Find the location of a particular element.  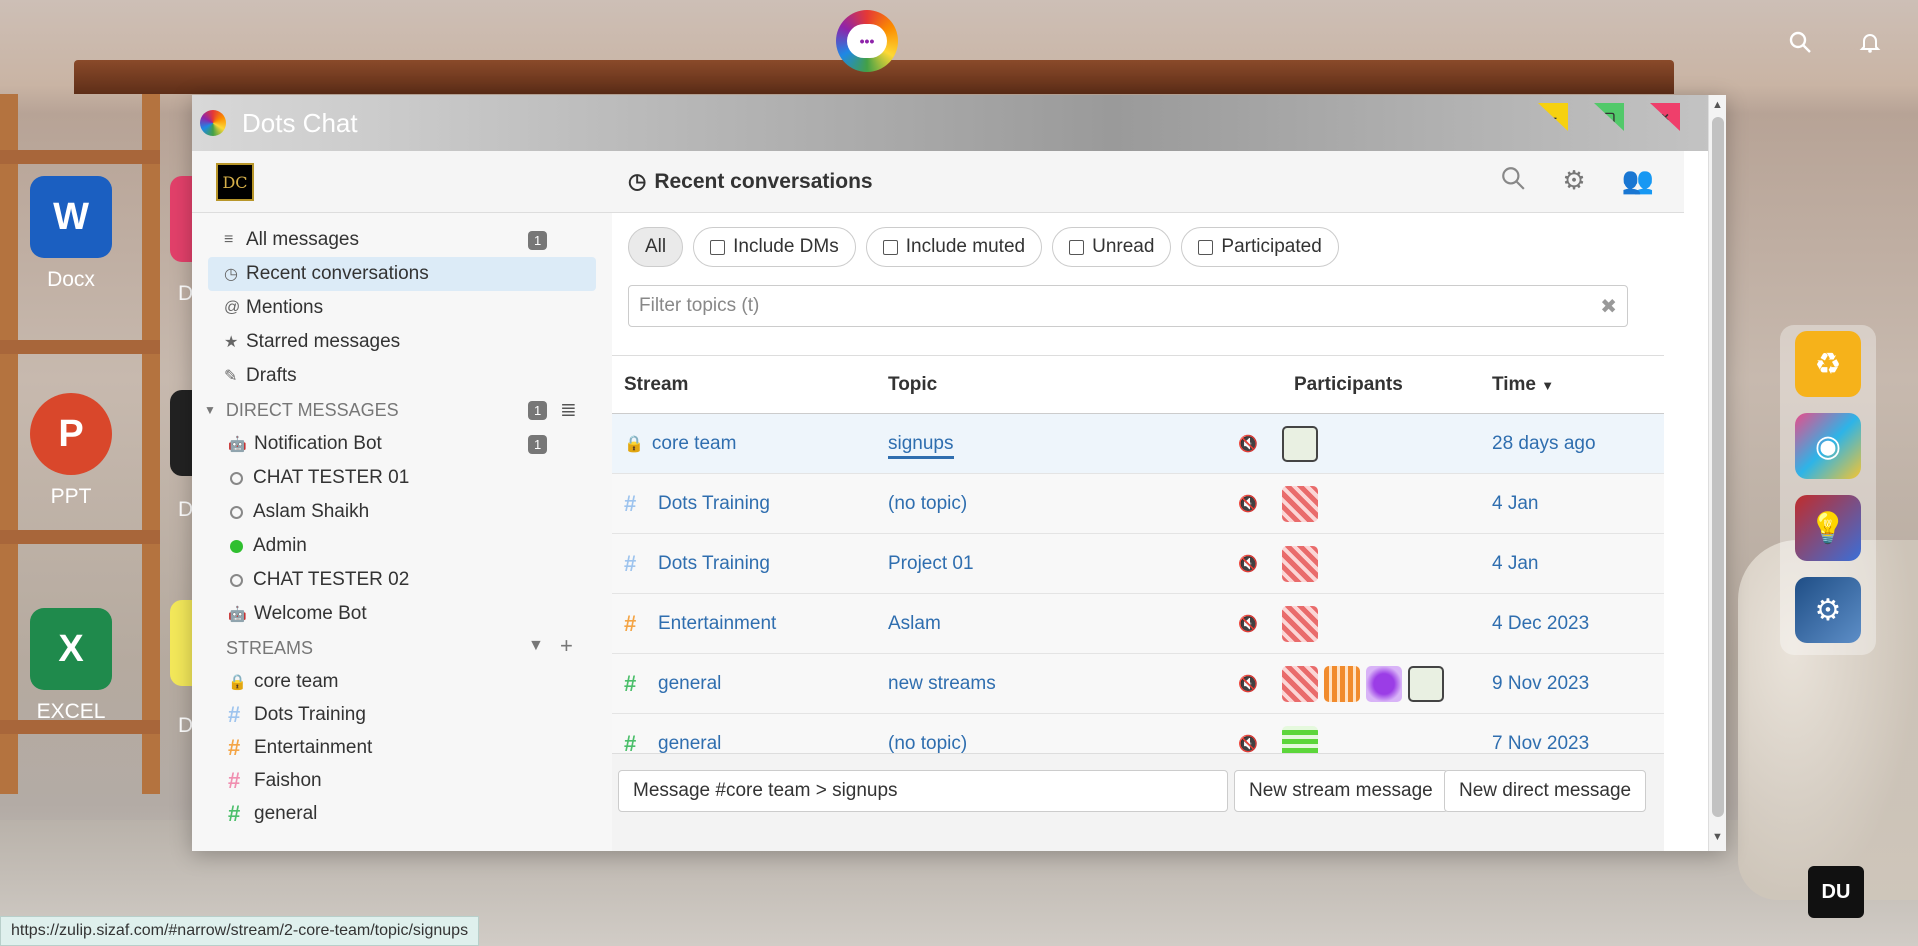

table-row: # general new streams 🔇 9 Nov 2023 is located at coordinates (1138, 684).